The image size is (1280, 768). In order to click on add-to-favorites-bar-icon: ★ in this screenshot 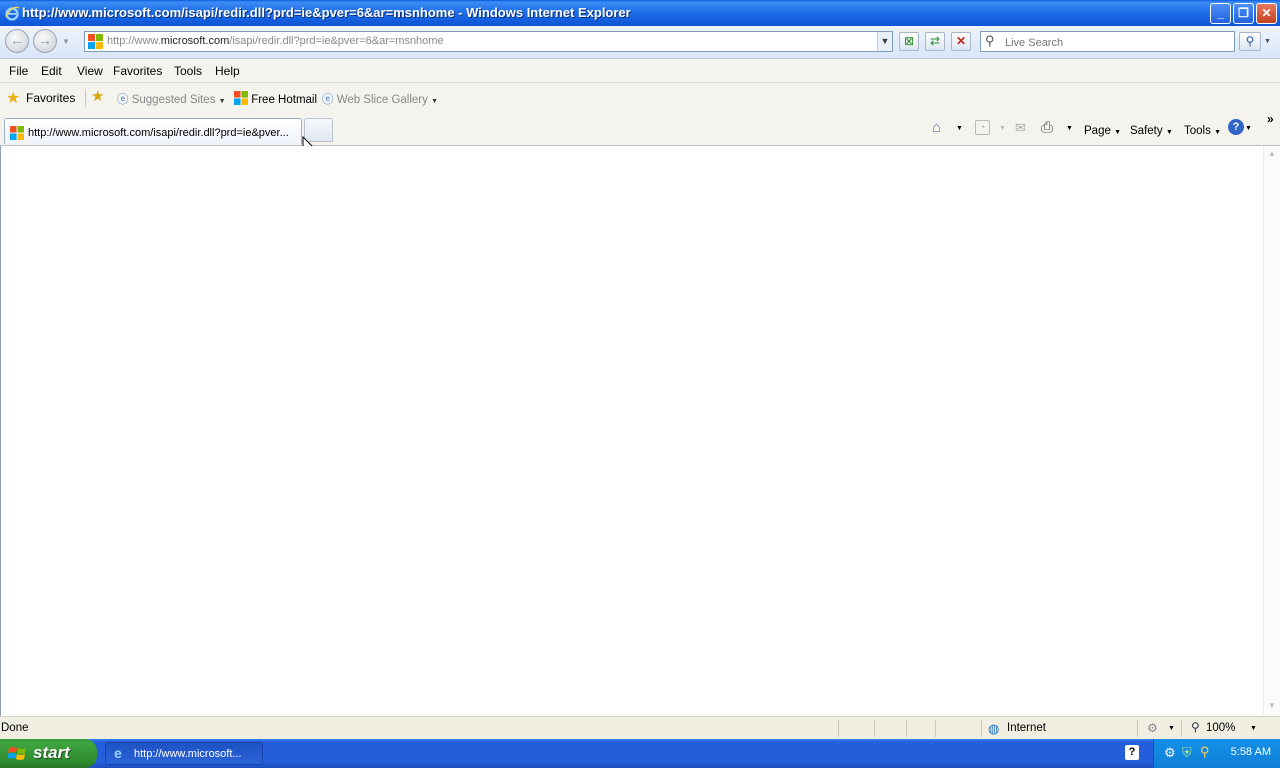, I will do `click(97, 96)`.